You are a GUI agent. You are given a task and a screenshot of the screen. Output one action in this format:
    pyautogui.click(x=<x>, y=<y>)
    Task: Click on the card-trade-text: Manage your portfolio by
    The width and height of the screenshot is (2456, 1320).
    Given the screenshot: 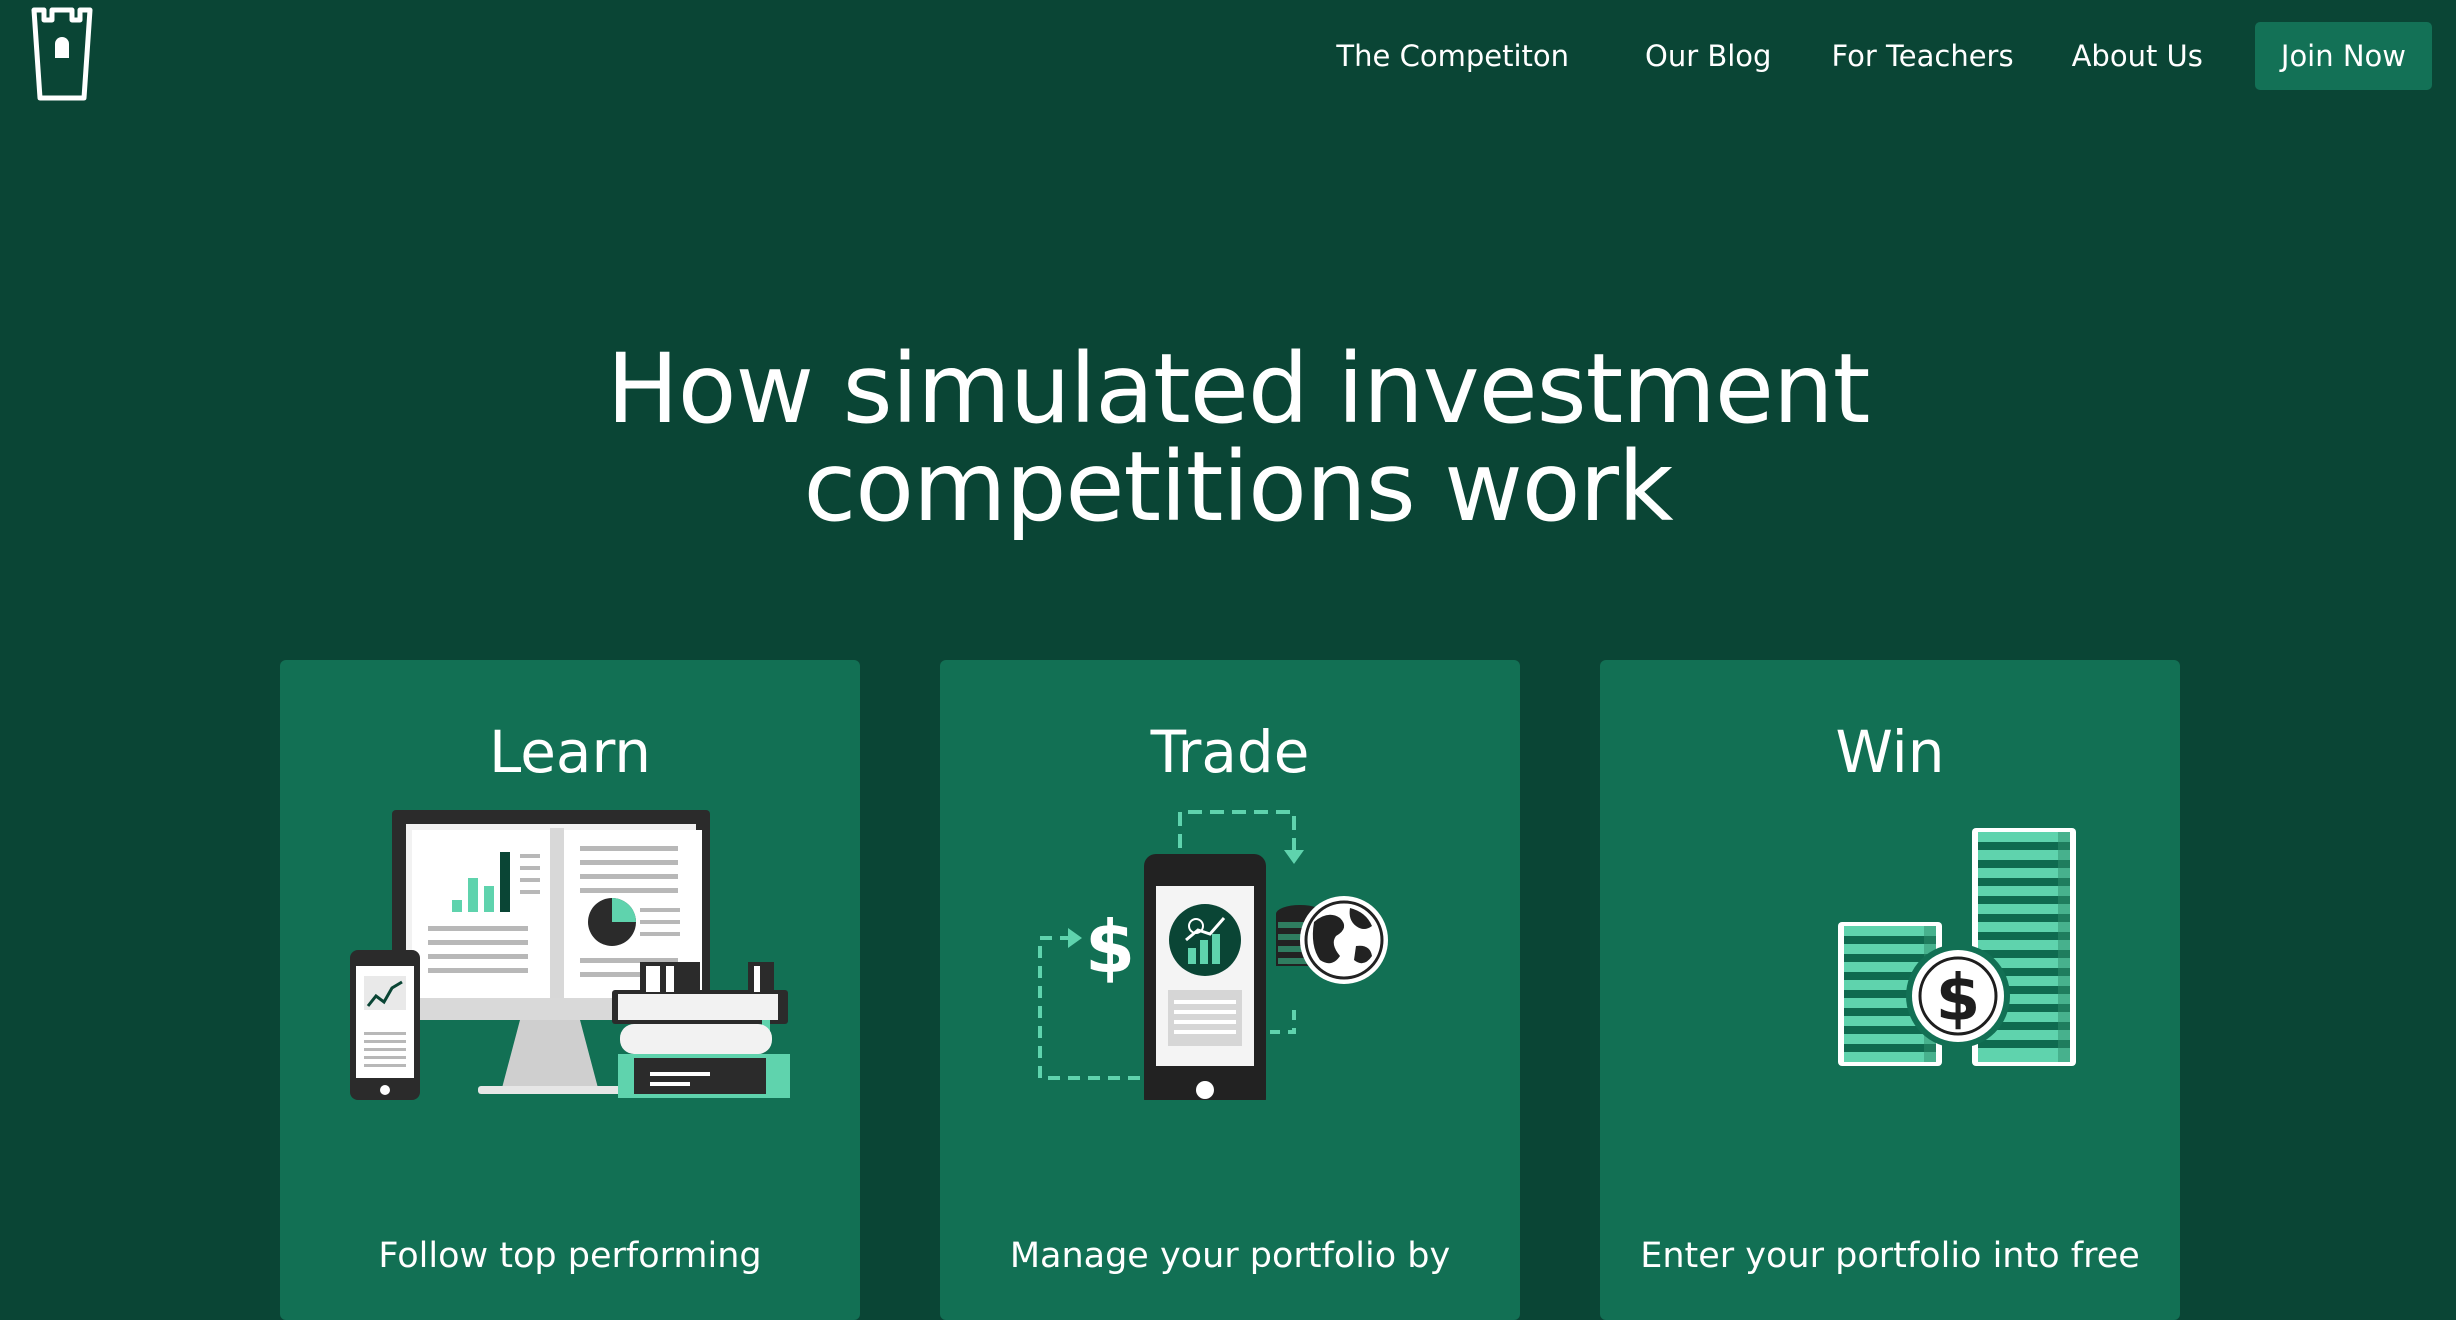 What is the action you would take?
    pyautogui.click(x=1230, y=1256)
    